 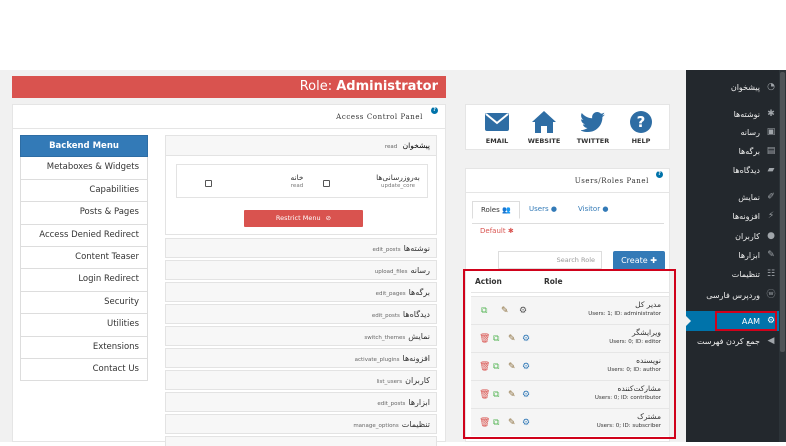 What do you see at coordinates (415, 424) in the screenshot?
I see `submenu-settings-title: تنظیمات` at bounding box center [415, 424].